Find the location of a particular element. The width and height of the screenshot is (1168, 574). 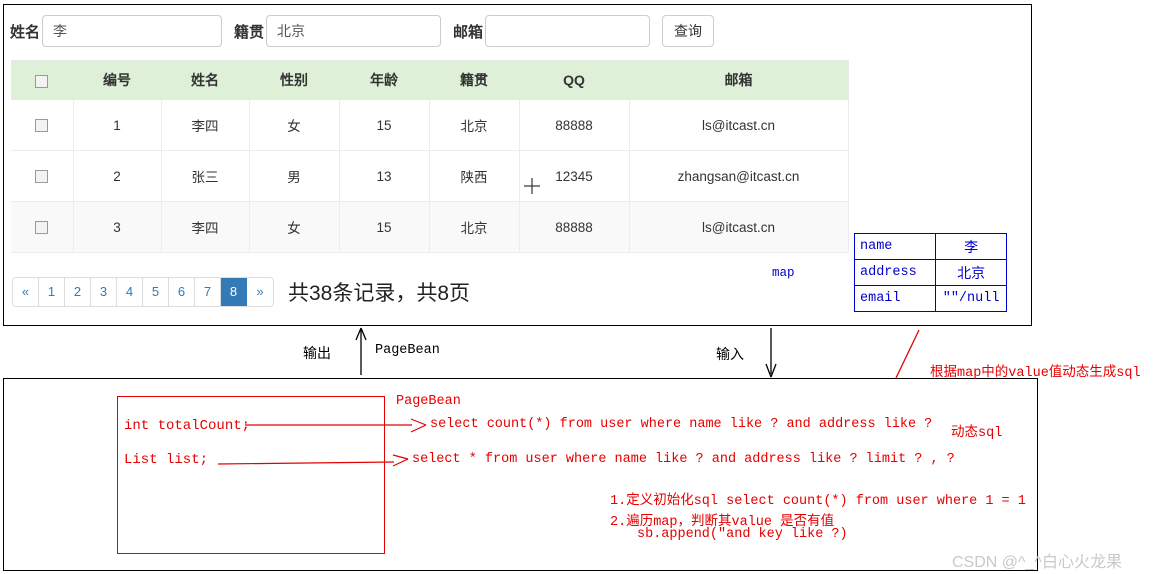

search-form: 姓名 籍贯 邮箱 查询 is located at coordinates (362, 31).